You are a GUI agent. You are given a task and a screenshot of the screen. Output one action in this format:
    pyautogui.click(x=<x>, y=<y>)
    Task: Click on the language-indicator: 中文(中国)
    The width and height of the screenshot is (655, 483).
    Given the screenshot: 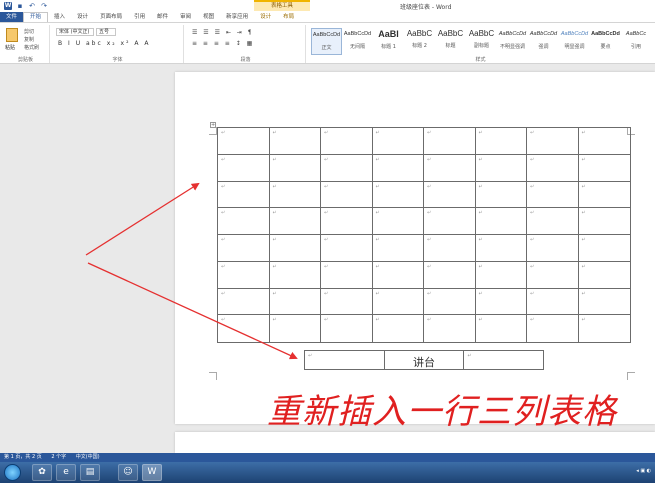 What is the action you would take?
    pyautogui.click(x=88, y=457)
    